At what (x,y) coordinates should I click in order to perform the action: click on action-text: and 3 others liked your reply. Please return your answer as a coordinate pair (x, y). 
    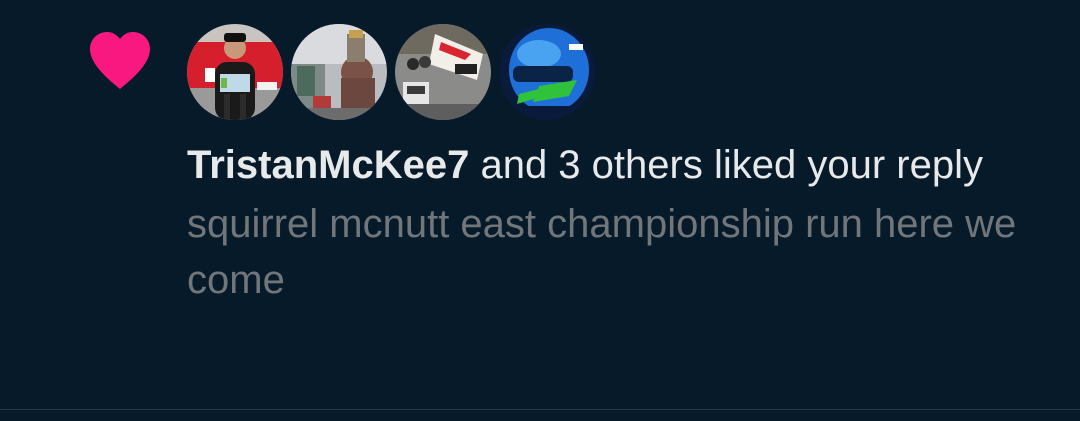
    Looking at the image, I should click on (726, 165).